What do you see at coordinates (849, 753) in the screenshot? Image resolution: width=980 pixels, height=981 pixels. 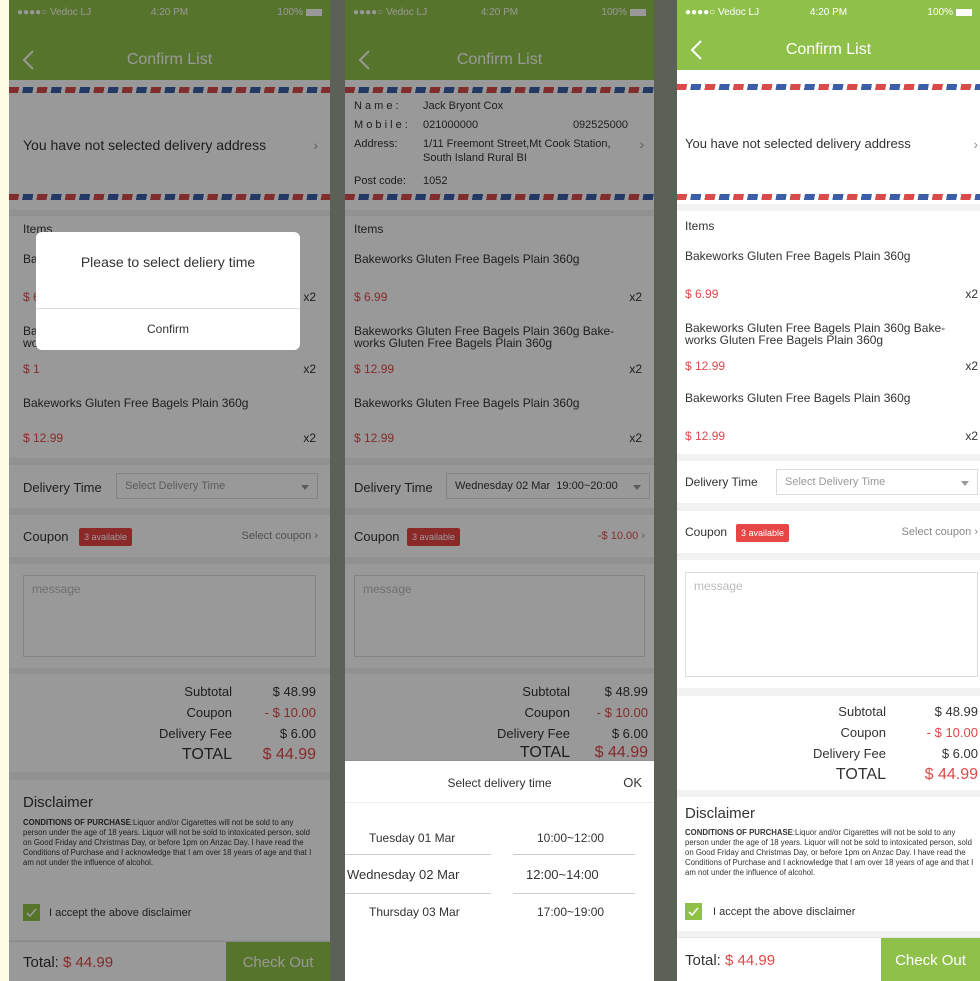 I see `delivery-fee-label: Delivery Fee` at bounding box center [849, 753].